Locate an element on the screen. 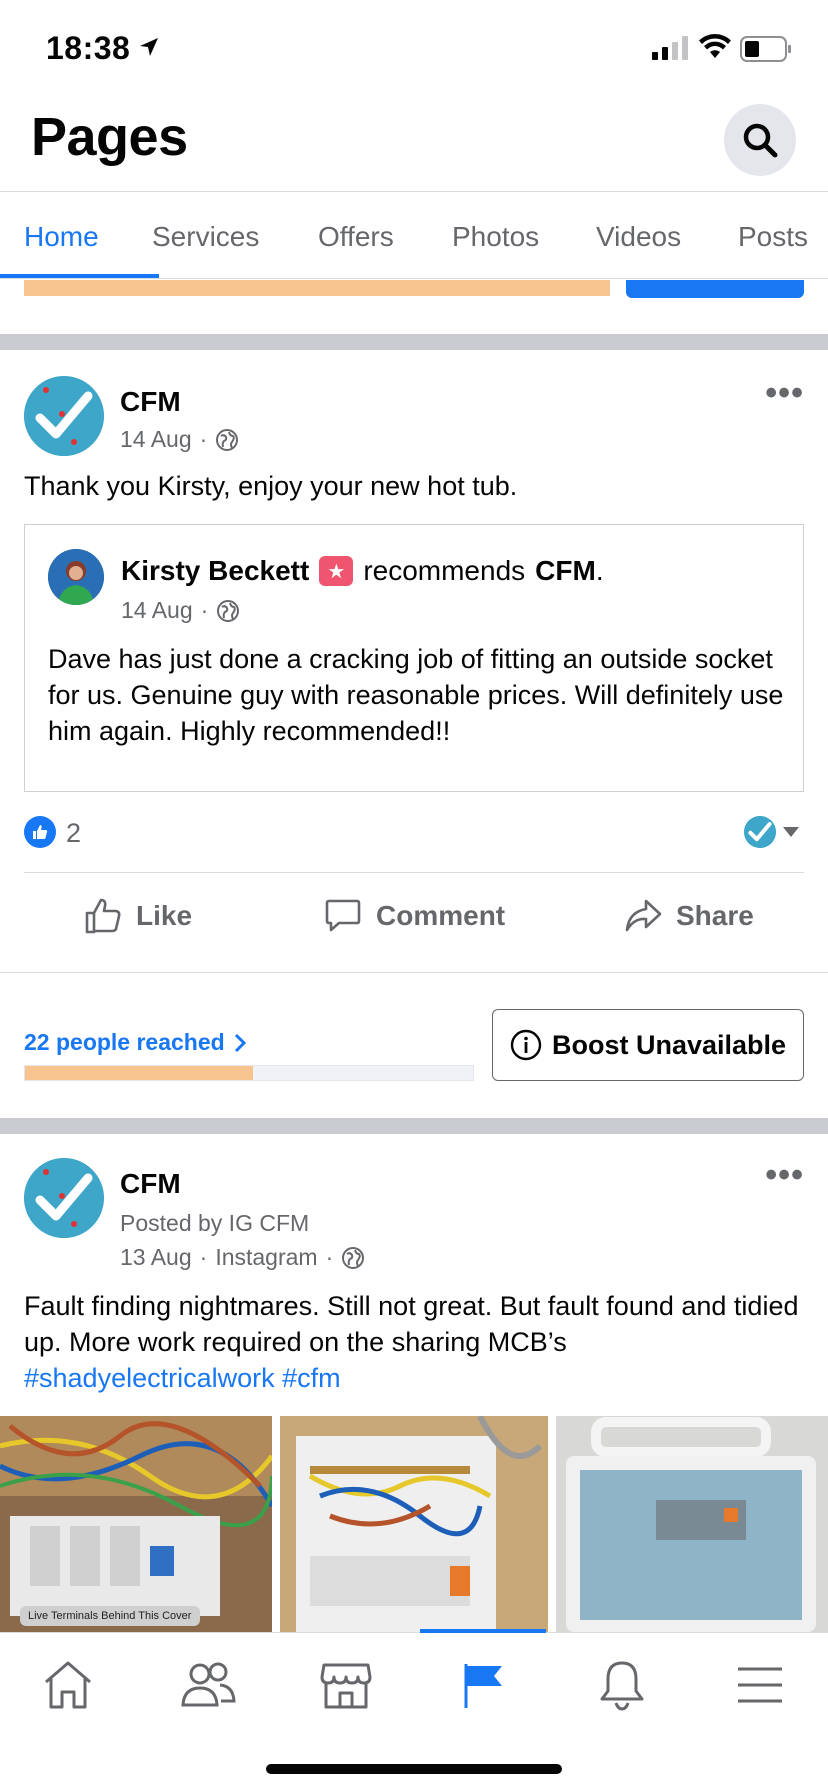  recommendation-meta: 14 Aug · is located at coordinates (180, 610).